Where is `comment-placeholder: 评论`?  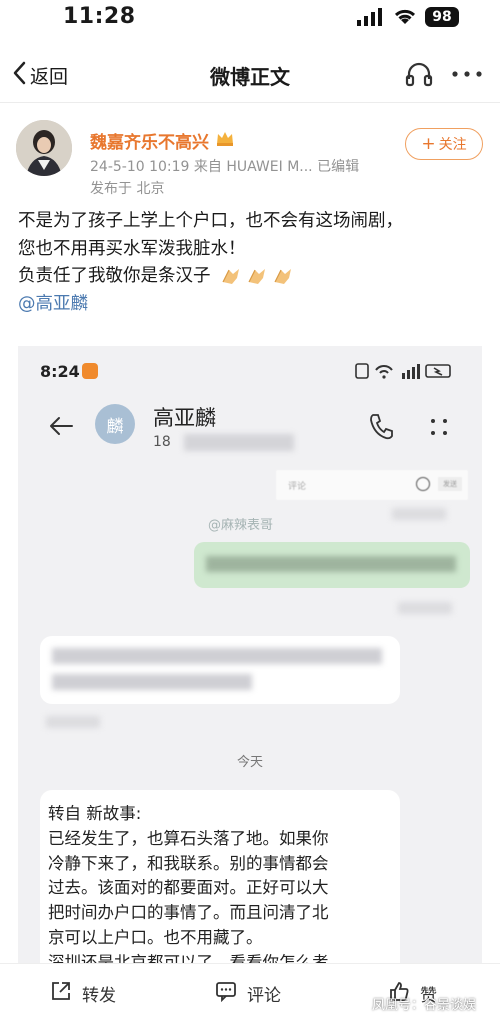 comment-placeholder: 评论 is located at coordinates (297, 487).